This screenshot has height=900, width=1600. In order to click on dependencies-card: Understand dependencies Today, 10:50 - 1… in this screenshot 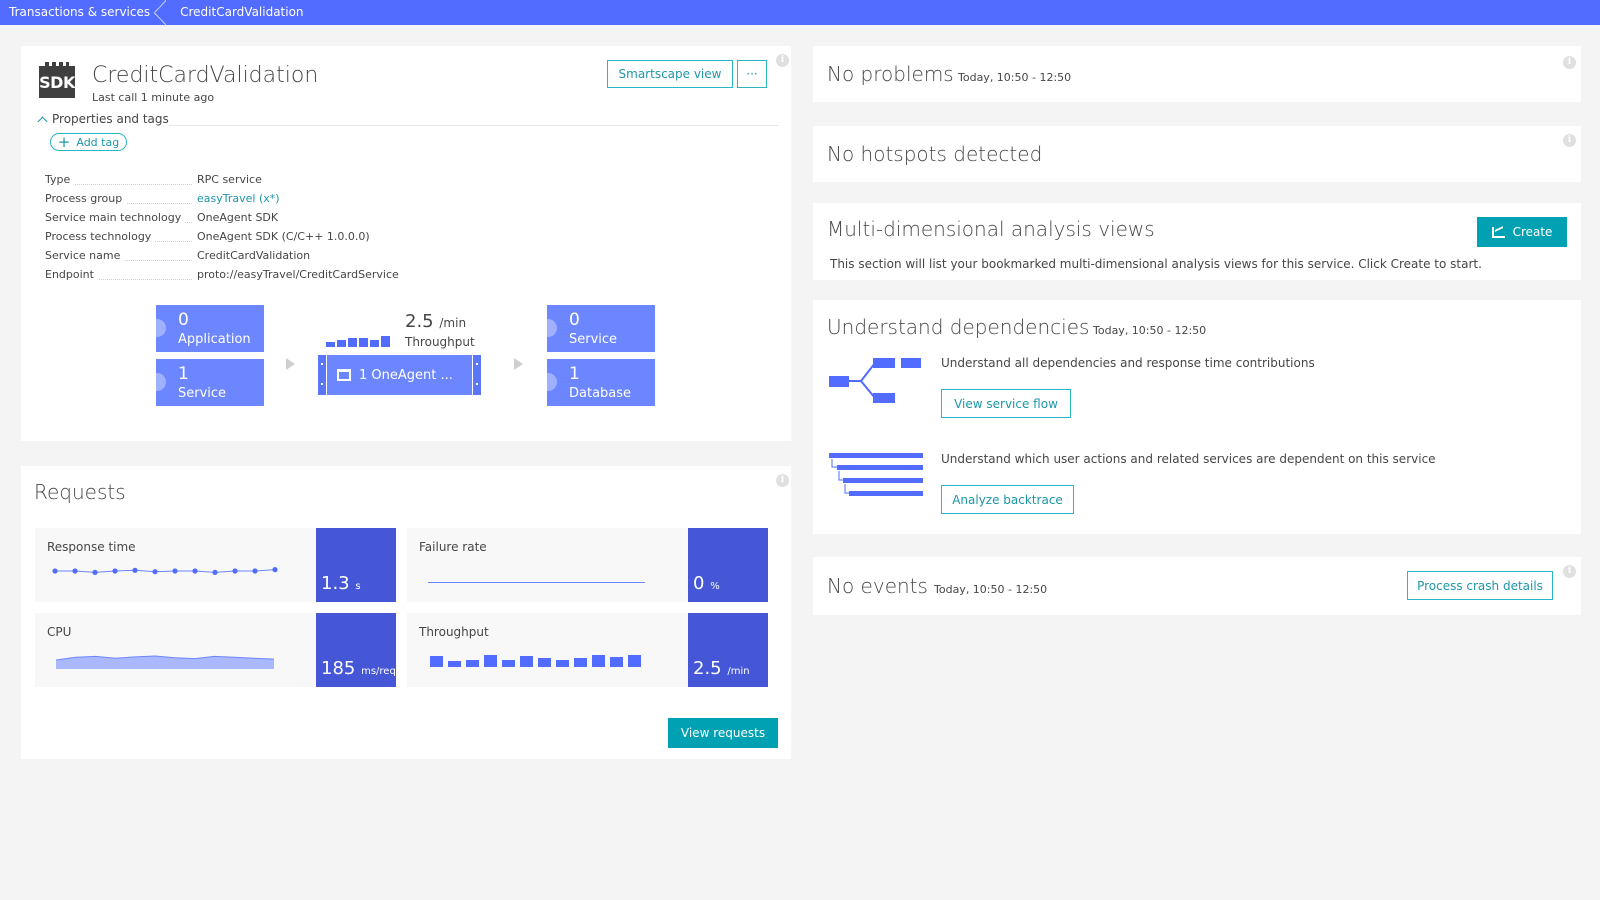, I will do `click(1197, 417)`.